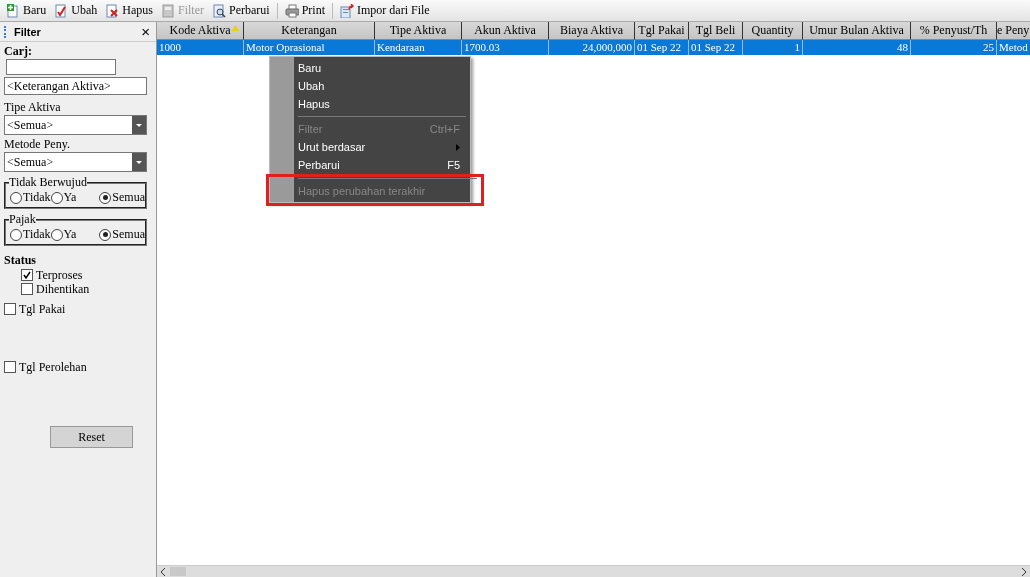 This screenshot has width=1030, height=577. What do you see at coordinates (291, 10) in the screenshot?
I see `printer-icon` at bounding box center [291, 10].